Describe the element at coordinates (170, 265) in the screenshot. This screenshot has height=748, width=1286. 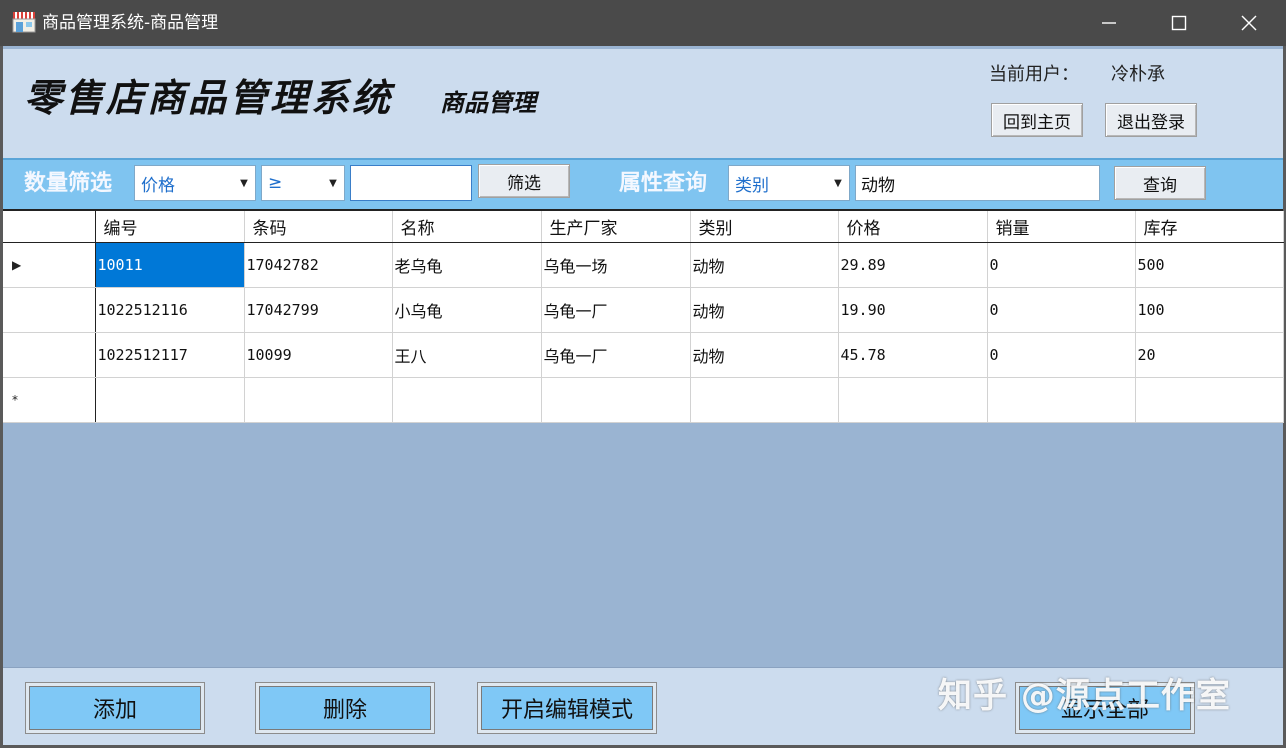
I see `table-cell: 10011` at that location.